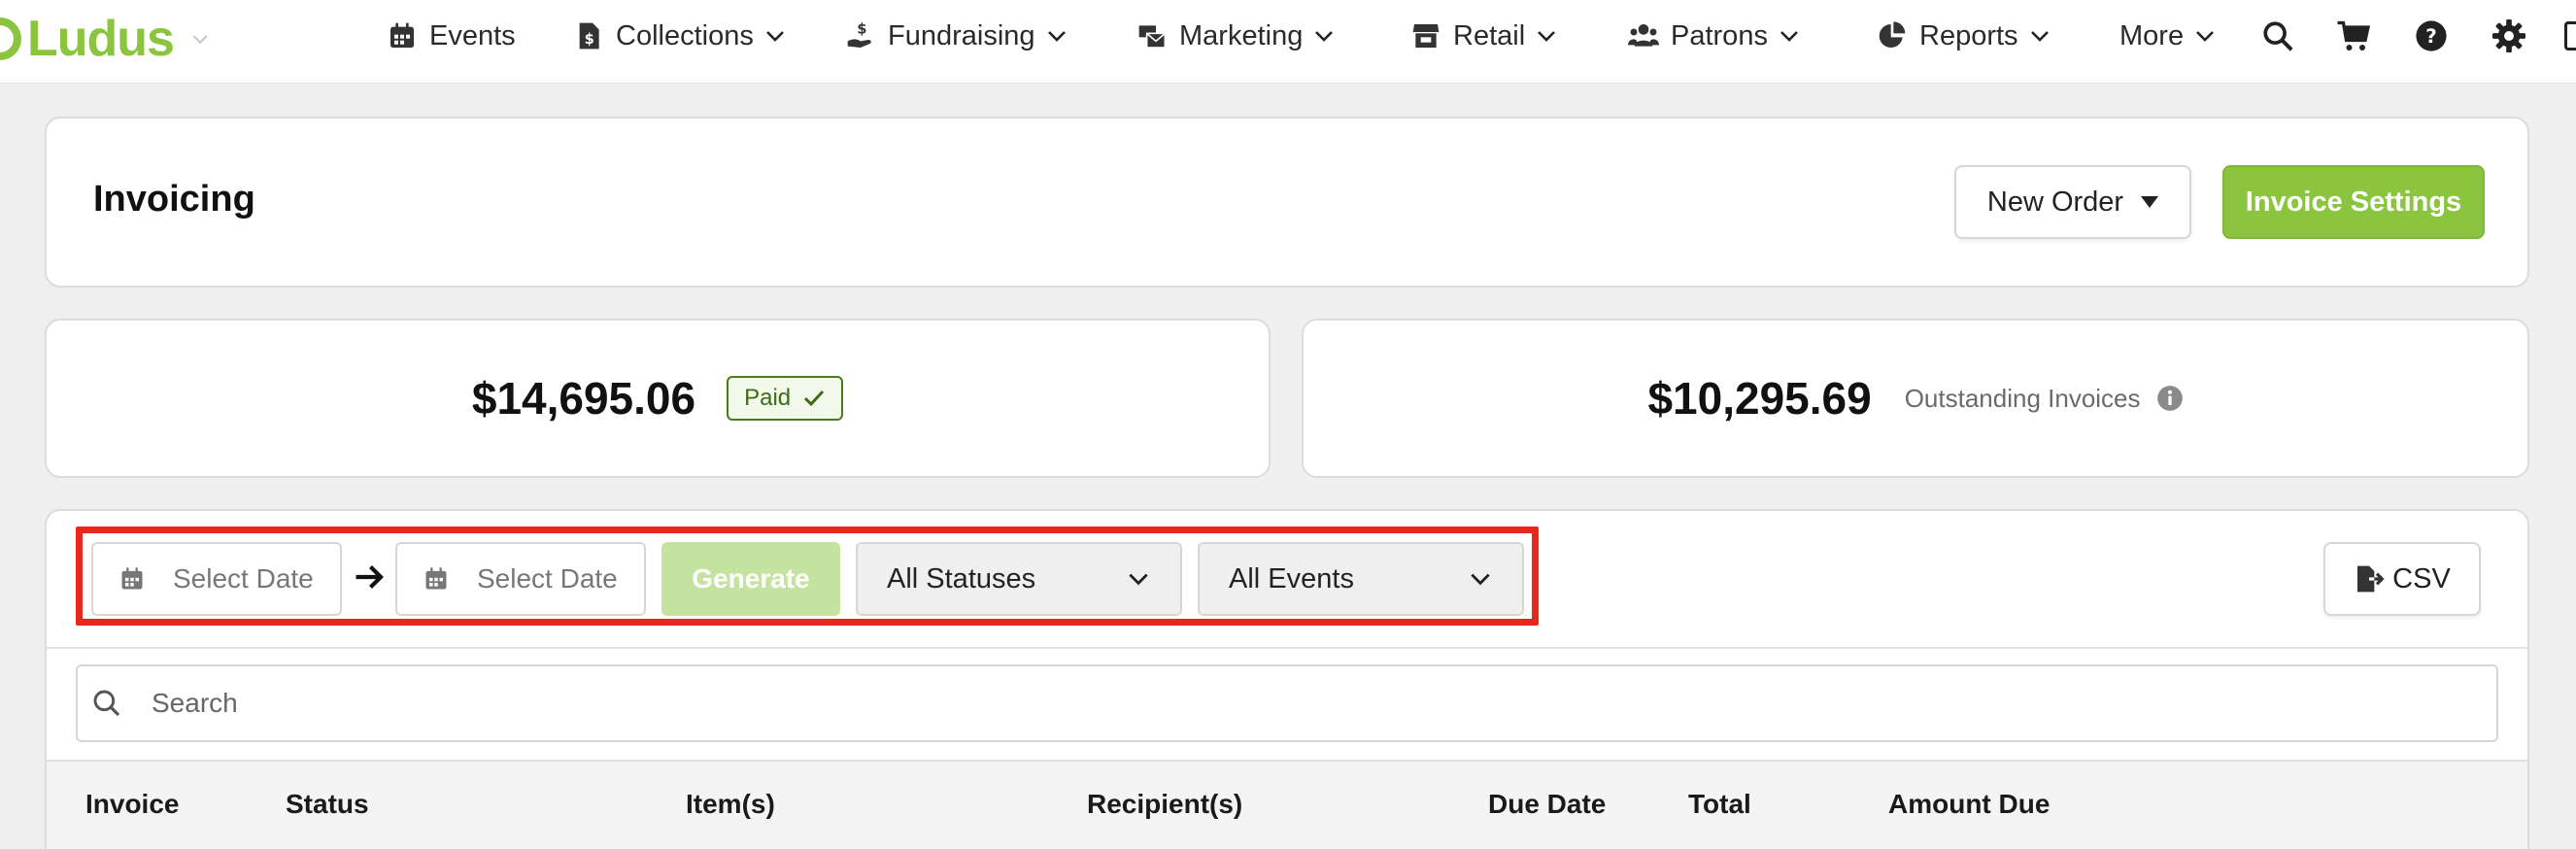  I want to click on window-edge-icon, so click(2570, 36).